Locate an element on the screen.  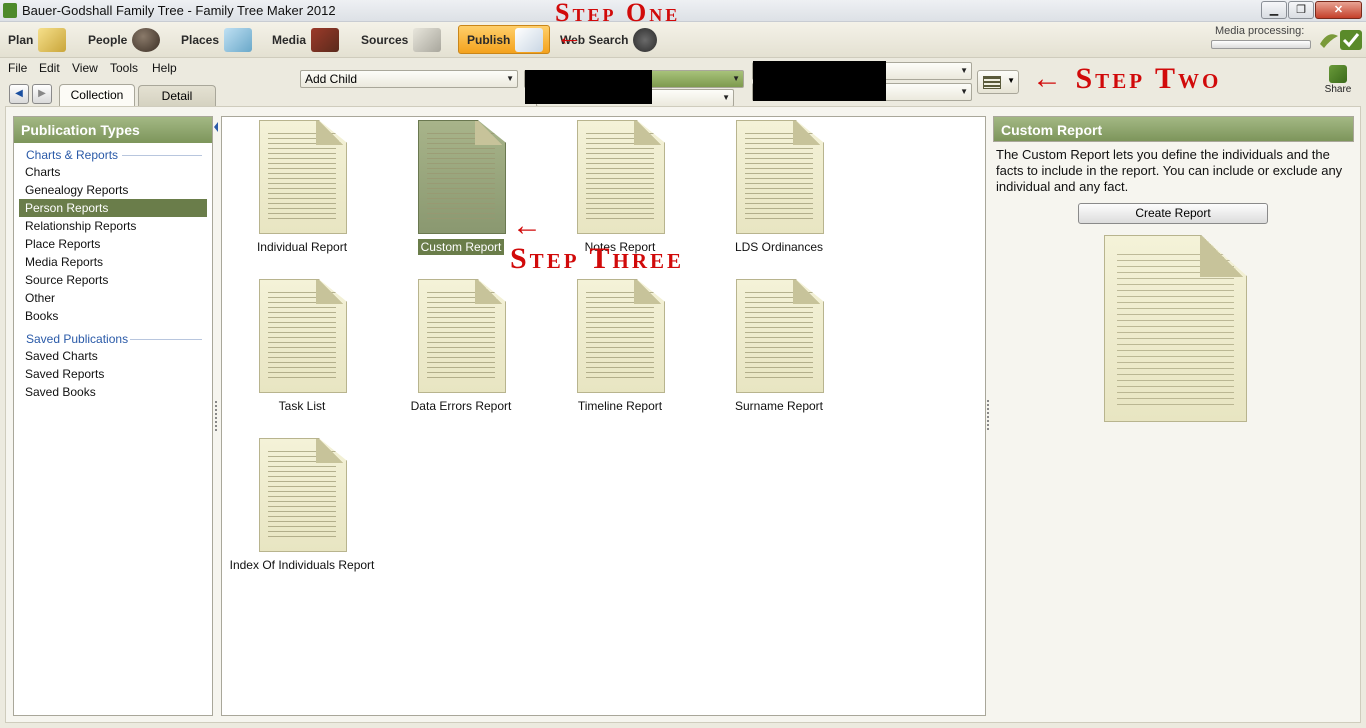
menu-edit: Edit is located at coordinates (49, 68).